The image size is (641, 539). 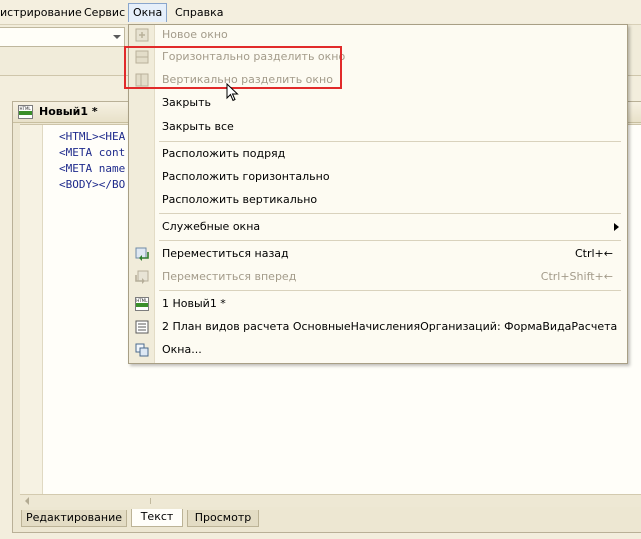 I want to click on menu-item-label: Расположить вертикально, so click(x=240, y=199).